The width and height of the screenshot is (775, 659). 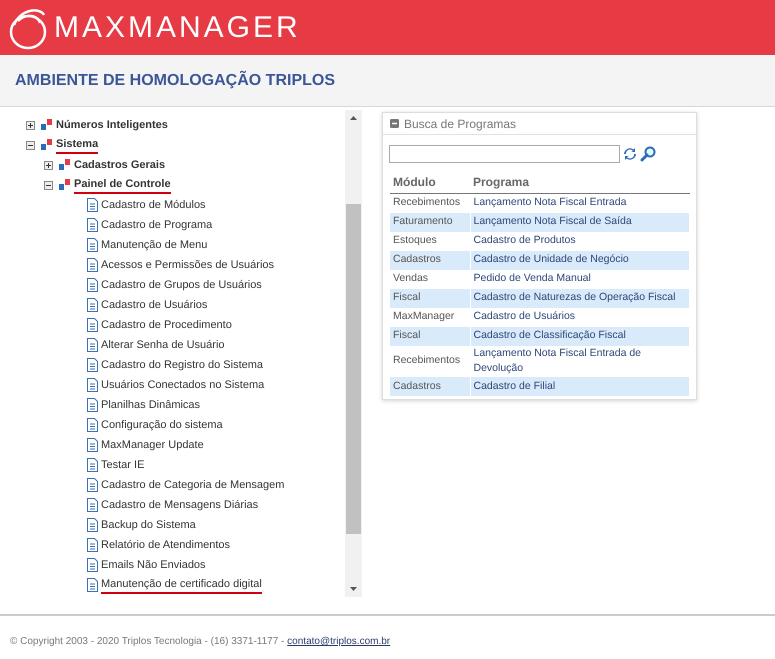 What do you see at coordinates (179, 505) in the screenshot?
I see `tree-item: Cadastro de Mensagens Diárias` at bounding box center [179, 505].